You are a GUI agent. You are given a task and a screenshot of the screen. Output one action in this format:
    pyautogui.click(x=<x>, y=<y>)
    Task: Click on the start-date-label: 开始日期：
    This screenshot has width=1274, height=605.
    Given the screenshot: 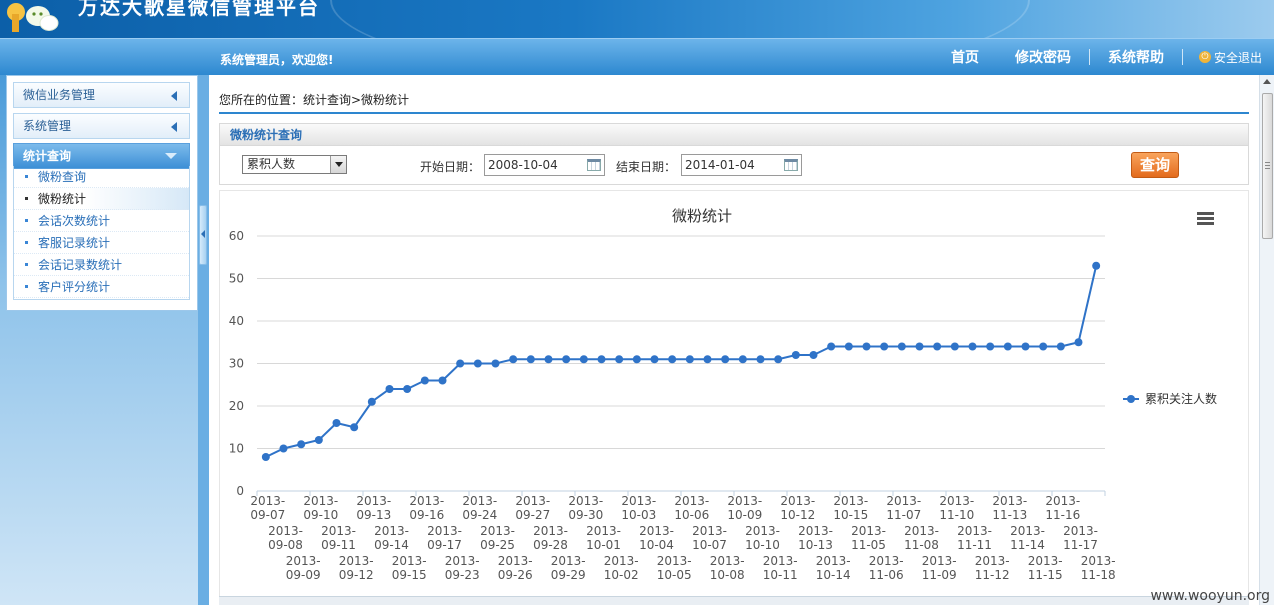 What is the action you would take?
    pyautogui.click(x=450, y=167)
    